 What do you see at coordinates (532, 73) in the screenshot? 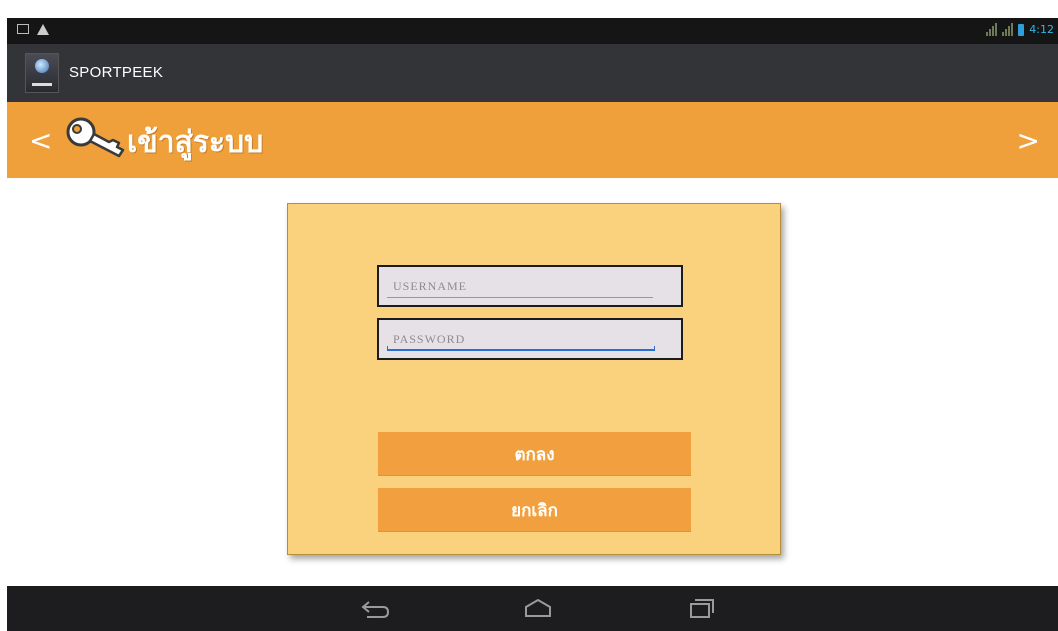
I see `action-bar: SPORTPEEK` at bounding box center [532, 73].